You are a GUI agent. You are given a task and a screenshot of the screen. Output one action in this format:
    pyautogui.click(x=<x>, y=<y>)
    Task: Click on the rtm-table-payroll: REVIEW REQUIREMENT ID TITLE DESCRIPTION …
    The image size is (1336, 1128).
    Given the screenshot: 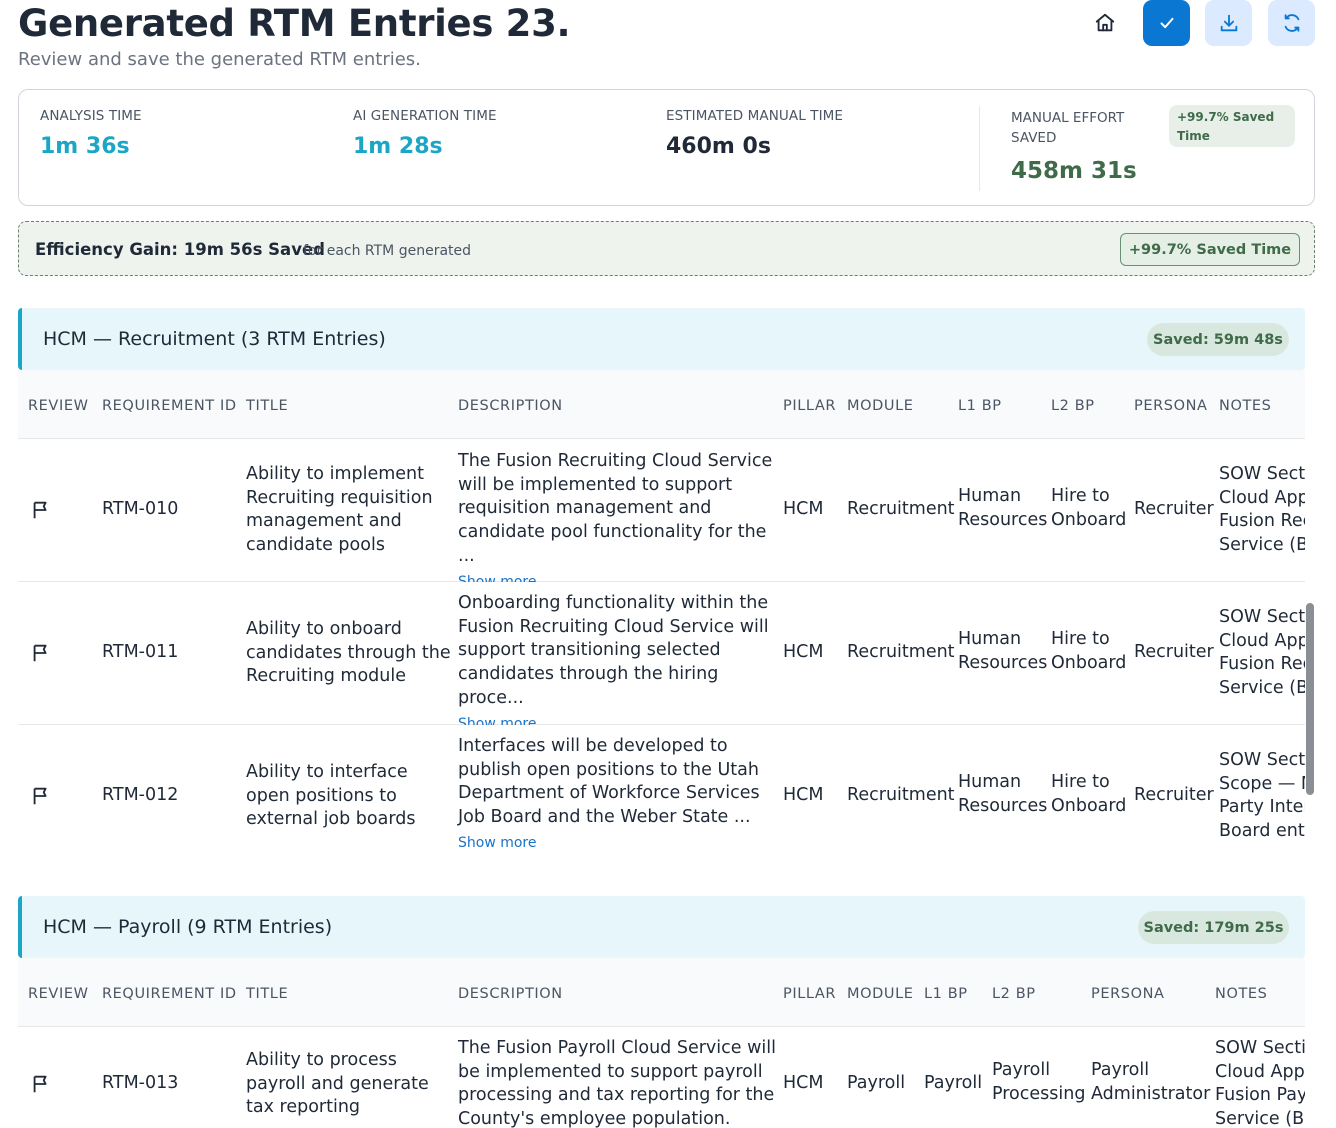 What is the action you would take?
    pyautogui.click(x=661, y=1043)
    